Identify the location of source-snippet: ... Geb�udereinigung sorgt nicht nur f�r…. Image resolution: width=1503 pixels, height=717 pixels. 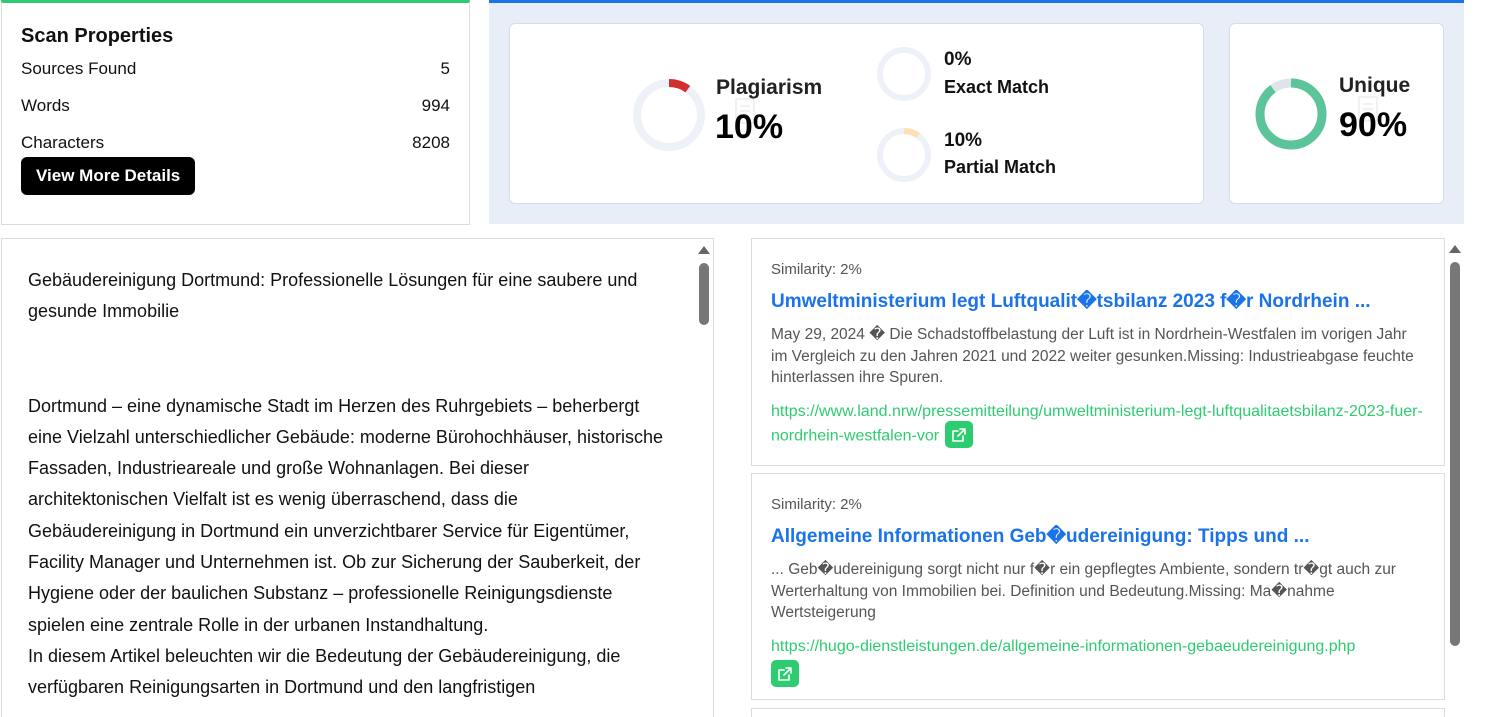
(1083, 591).